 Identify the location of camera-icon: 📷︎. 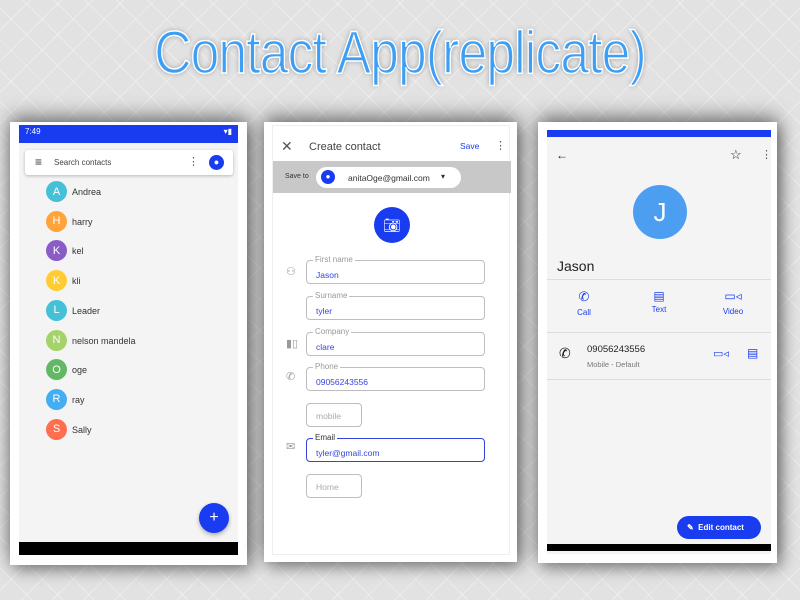
(392, 225).